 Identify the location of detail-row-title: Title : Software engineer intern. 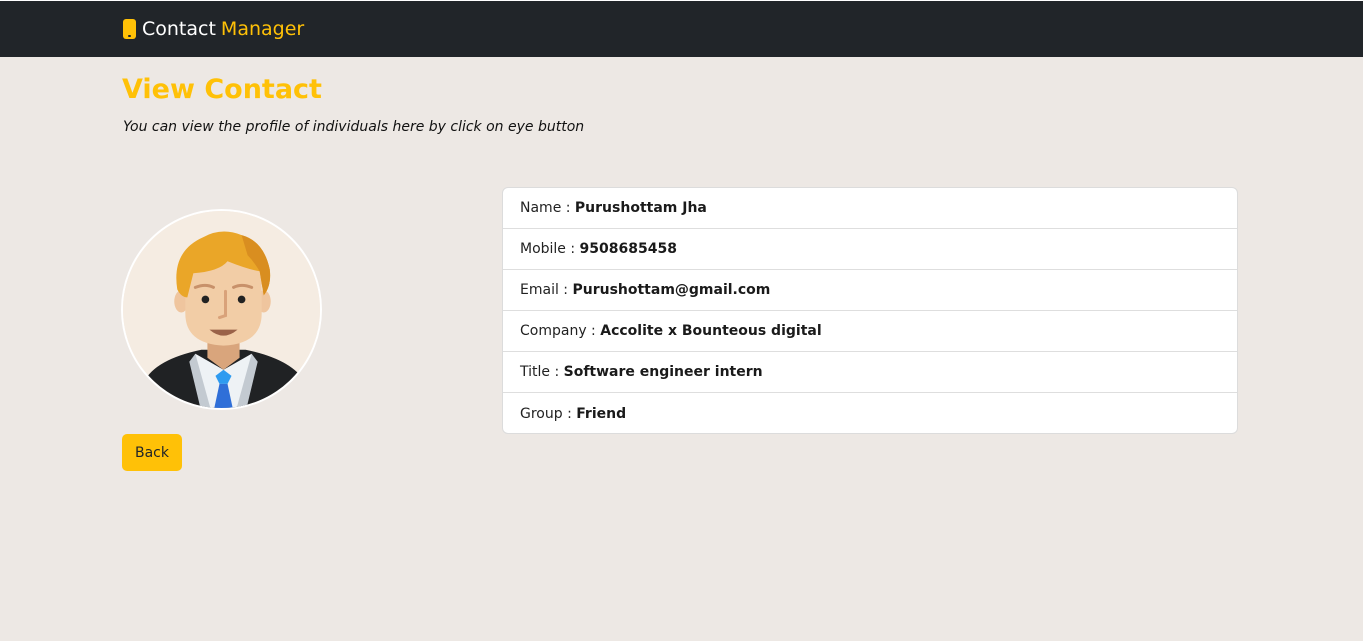
(870, 372).